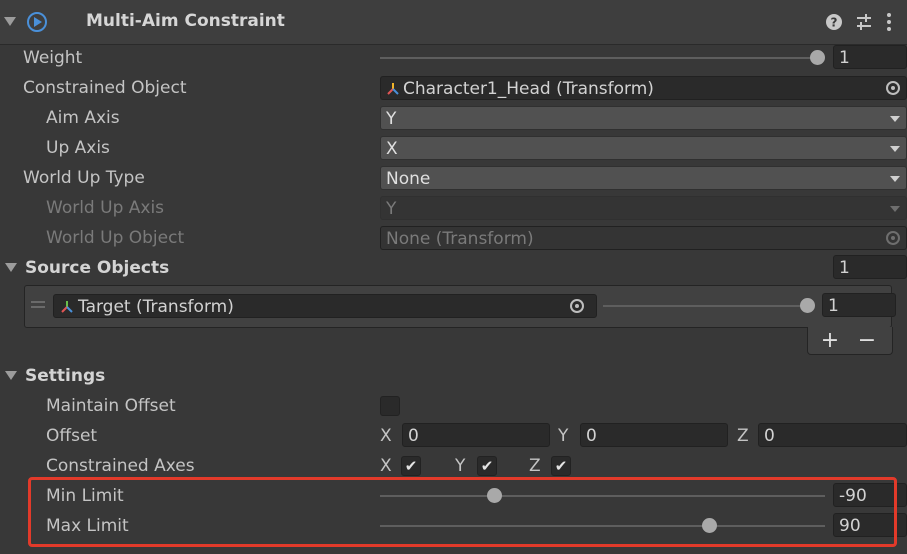 The height and width of the screenshot is (554, 907). Describe the element at coordinates (115, 238) in the screenshot. I see `world-up-object-label: World Up Object` at that location.